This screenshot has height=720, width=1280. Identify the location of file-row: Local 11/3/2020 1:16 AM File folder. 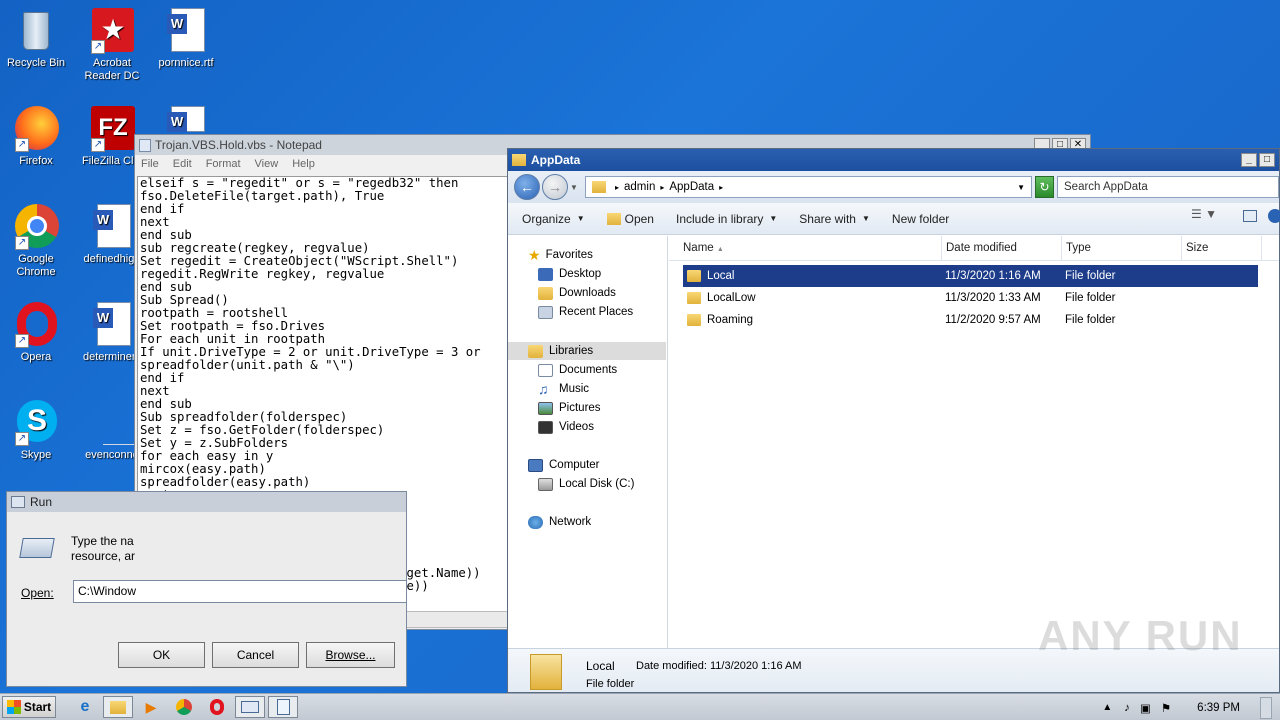
(970, 276).